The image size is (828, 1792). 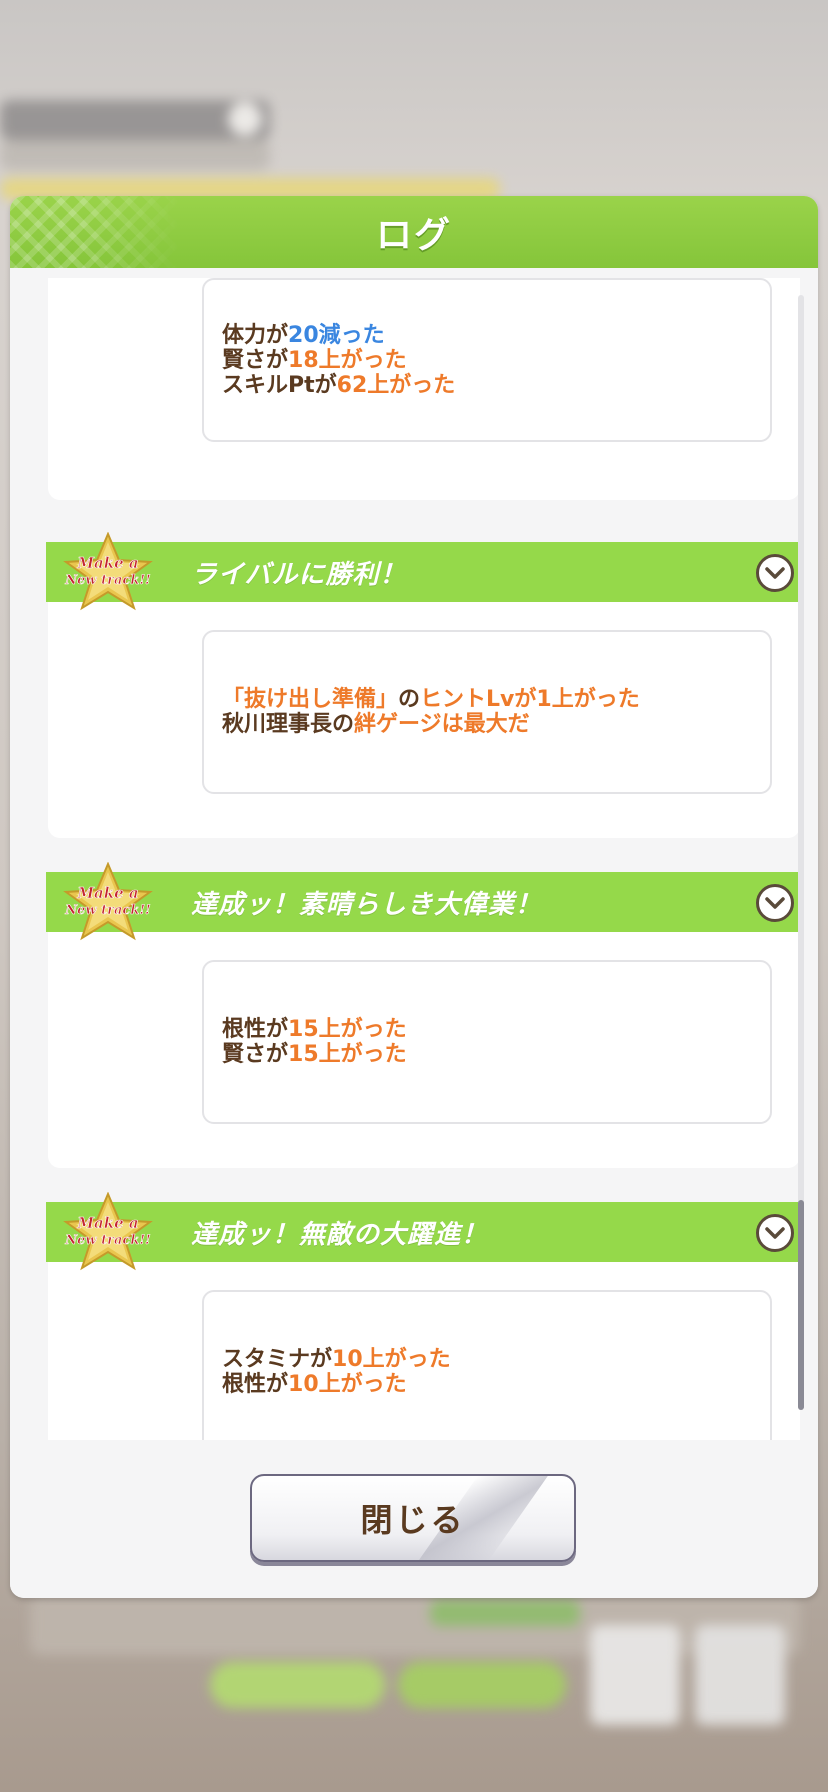 I want to click on log-detail-line: 「抜け出し準備」のヒントLvが1上がった, so click(x=496, y=699).